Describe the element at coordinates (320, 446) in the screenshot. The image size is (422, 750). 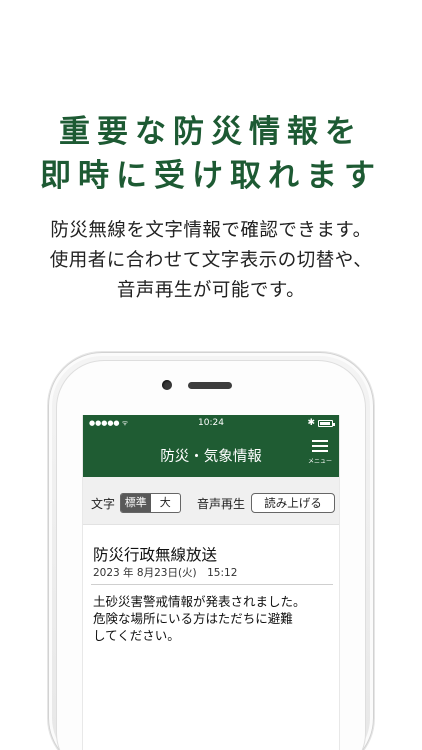
I see `hamburger-icon` at that location.